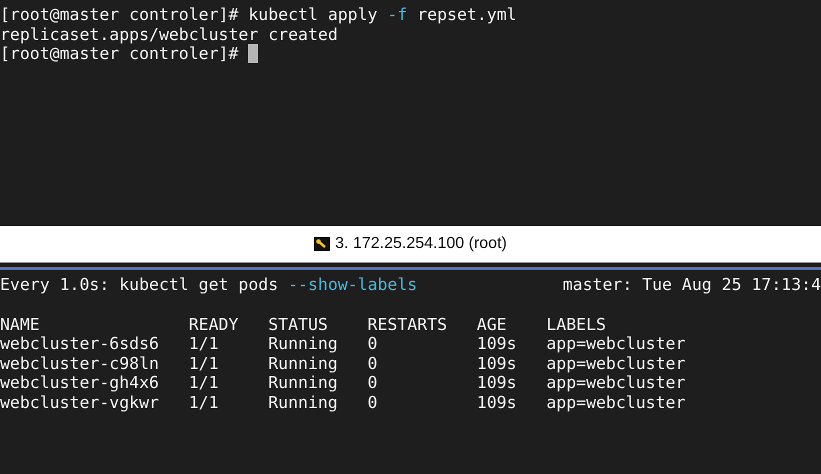 Image resolution: width=821 pixels, height=474 pixels. What do you see at coordinates (421, 244) in the screenshot?
I see `session-title: 3. 172.25.254.100 (root)` at bounding box center [421, 244].